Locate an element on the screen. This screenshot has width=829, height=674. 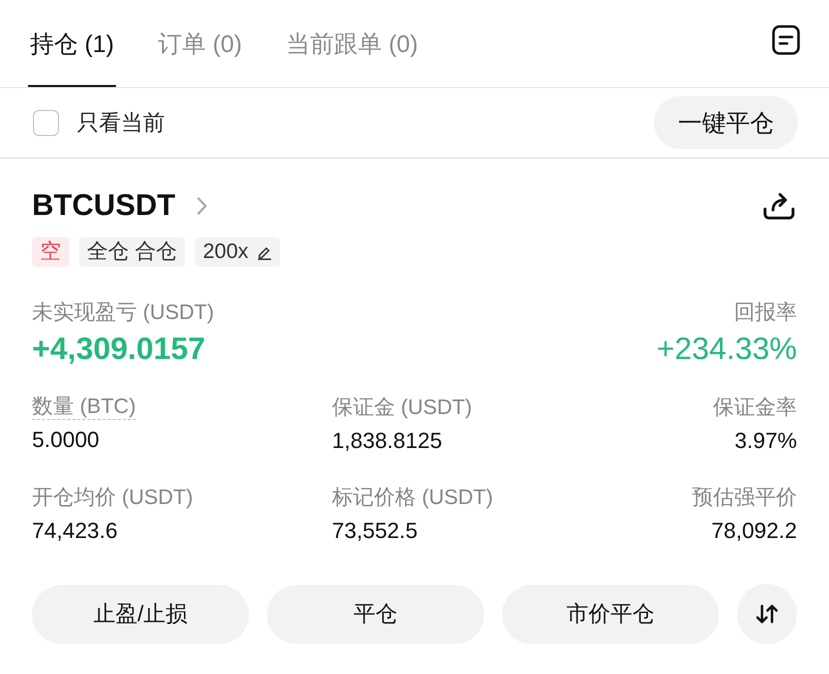
filter-label: 只看当前 is located at coordinates (121, 122).